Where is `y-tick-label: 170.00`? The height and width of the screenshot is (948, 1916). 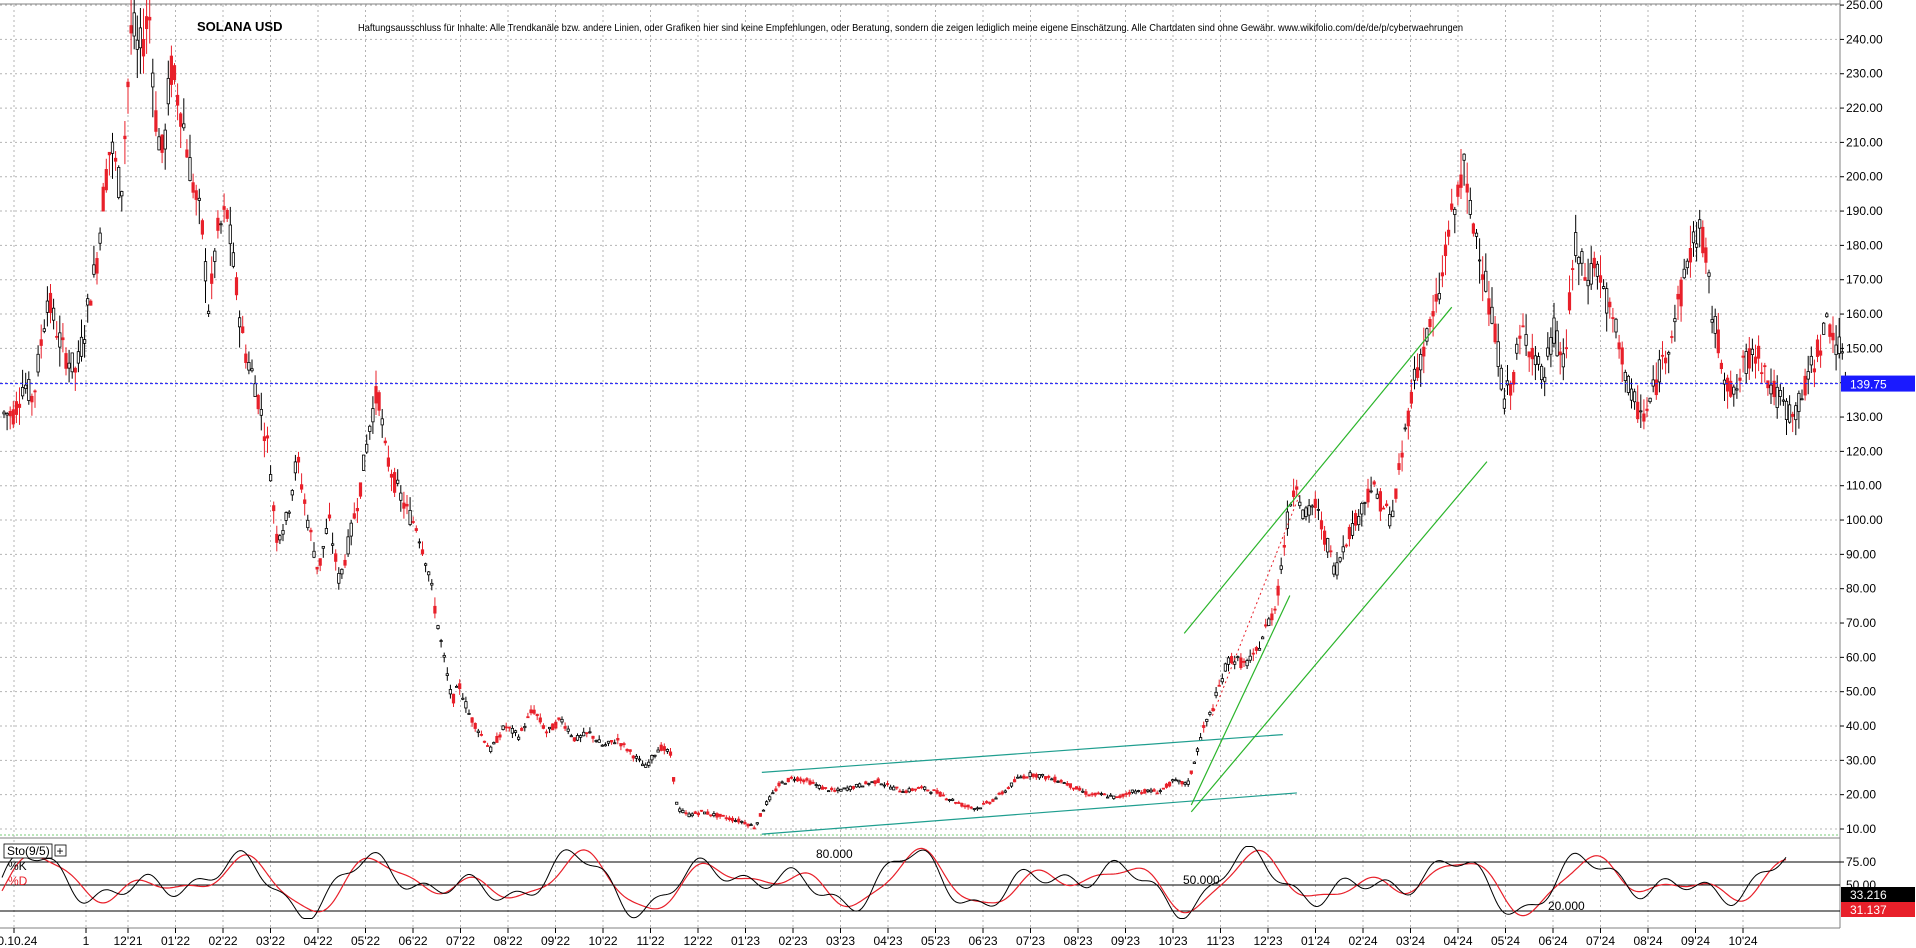 y-tick-label: 170.00 is located at coordinates (1864, 280).